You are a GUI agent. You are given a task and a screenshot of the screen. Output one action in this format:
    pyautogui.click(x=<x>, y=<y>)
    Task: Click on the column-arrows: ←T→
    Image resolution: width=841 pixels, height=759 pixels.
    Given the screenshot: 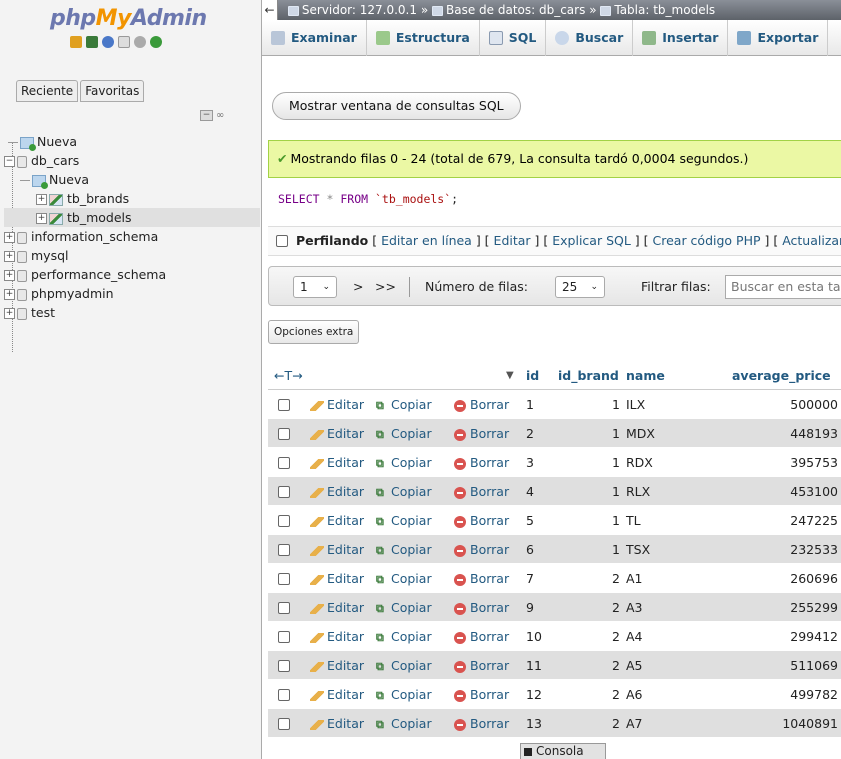 What is the action you would take?
    pyautogui.click(x=288, y=376)
    